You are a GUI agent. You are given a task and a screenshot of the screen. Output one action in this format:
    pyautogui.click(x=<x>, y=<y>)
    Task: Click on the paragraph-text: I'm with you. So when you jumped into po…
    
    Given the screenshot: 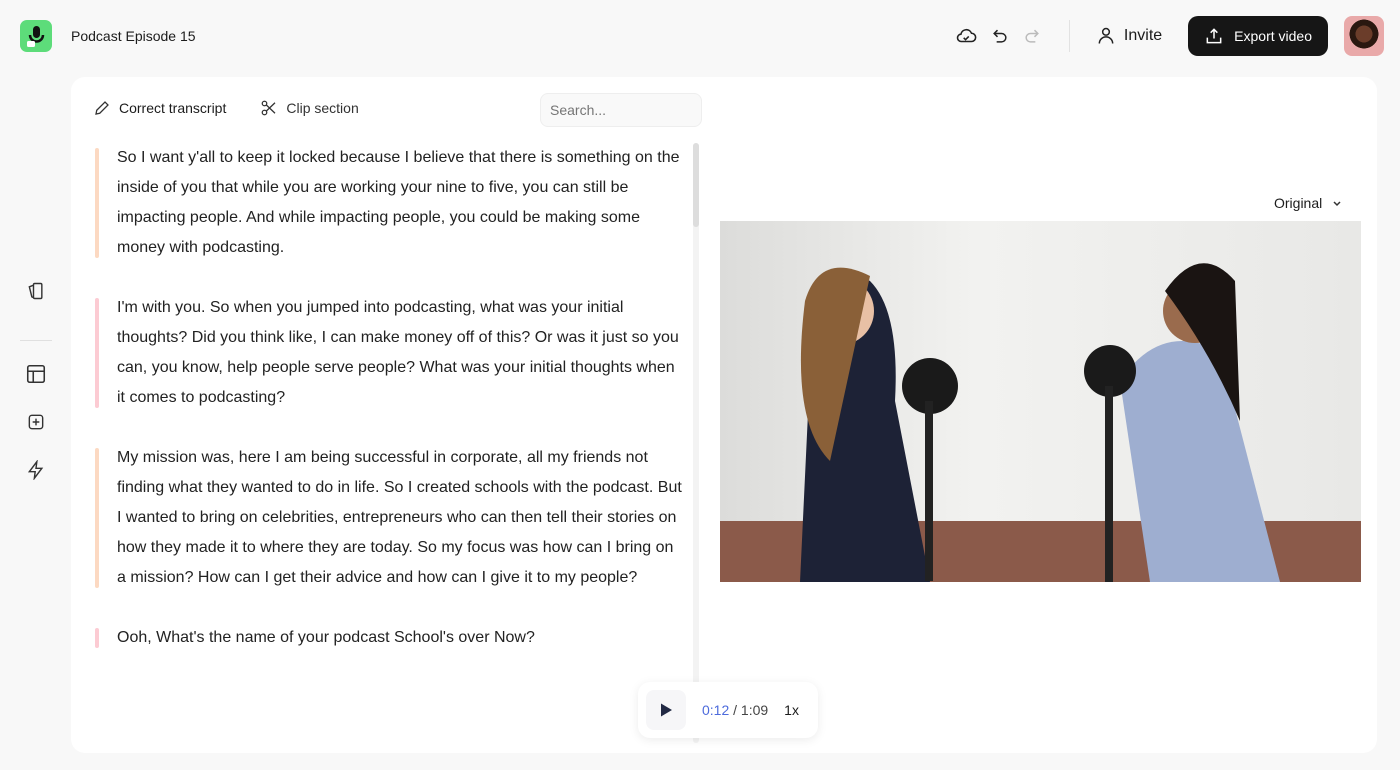 What is the action you would take?
    pyautogui.click(x=398, y=352)
    